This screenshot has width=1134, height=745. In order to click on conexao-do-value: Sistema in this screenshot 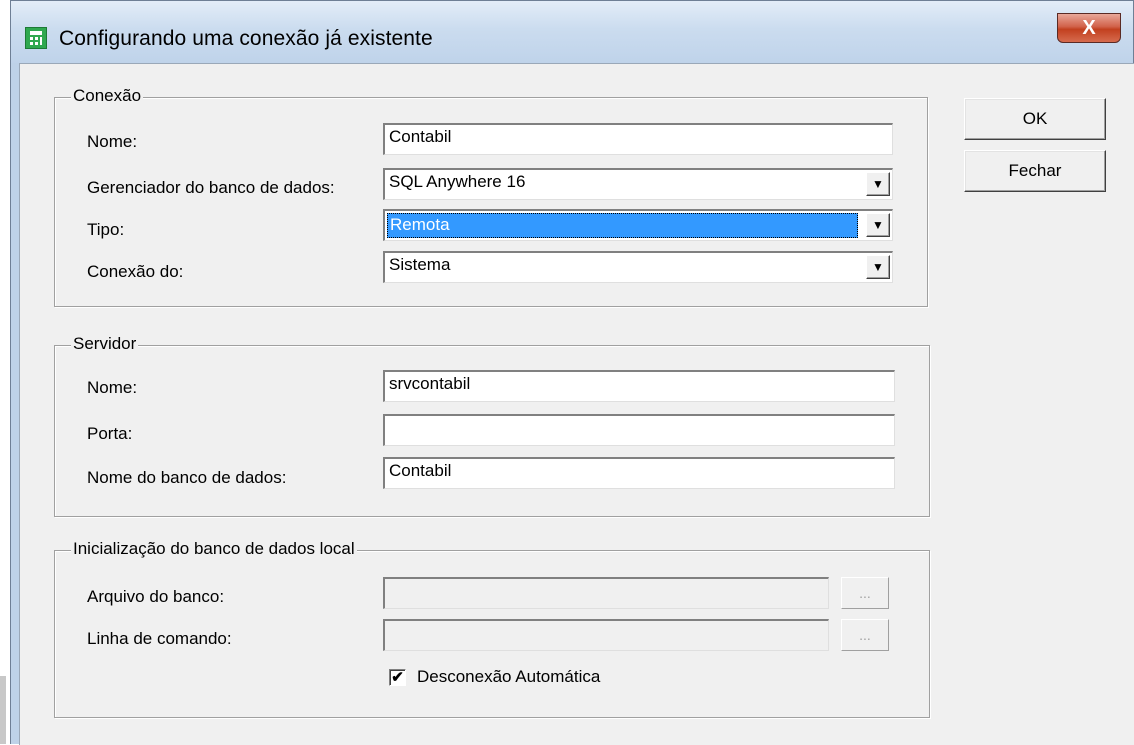, I will do `click(420, 264)`.